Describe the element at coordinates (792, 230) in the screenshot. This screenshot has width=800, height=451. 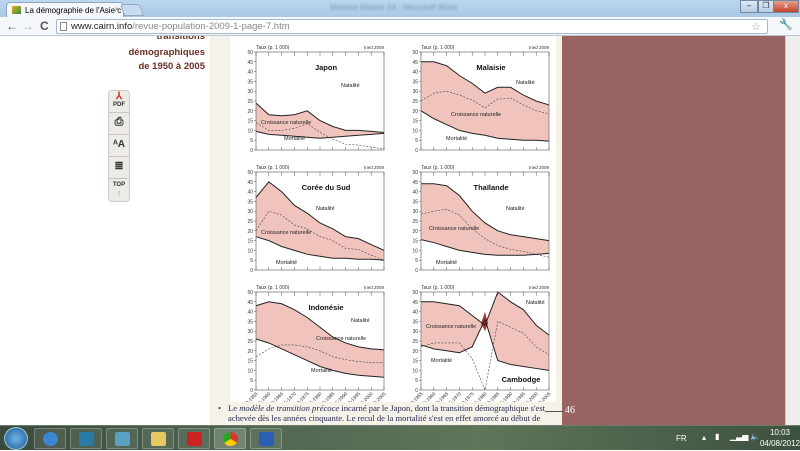
I see `scrollbar` at that location.